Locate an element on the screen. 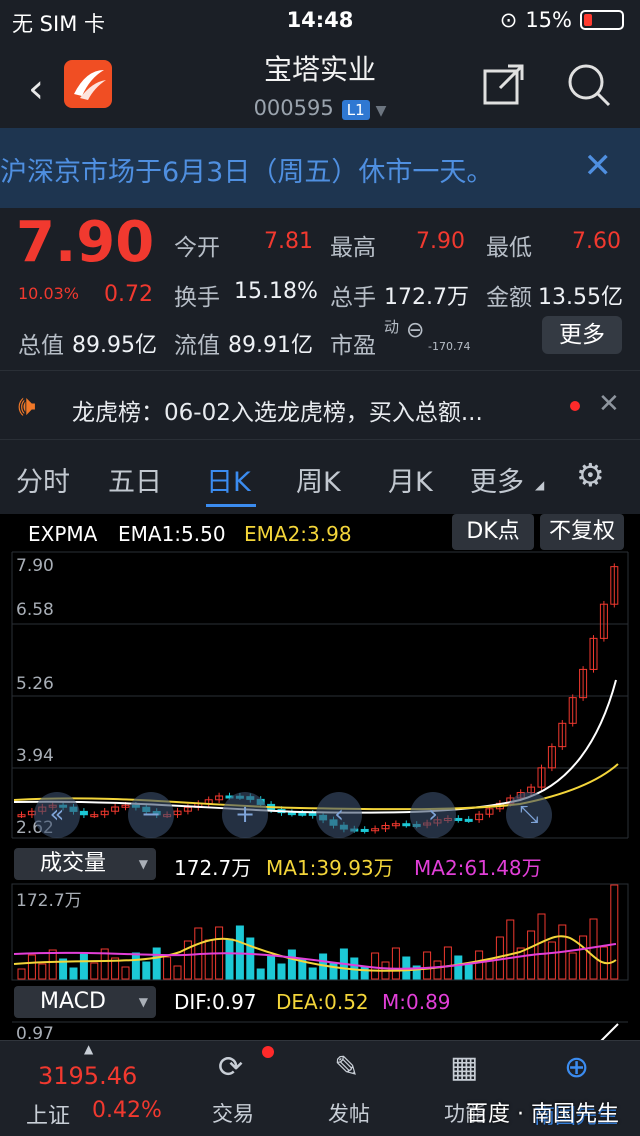 This screenshot has width=640, height=1136. nav-post: 发帖 is located at coordinates (349, 1113).